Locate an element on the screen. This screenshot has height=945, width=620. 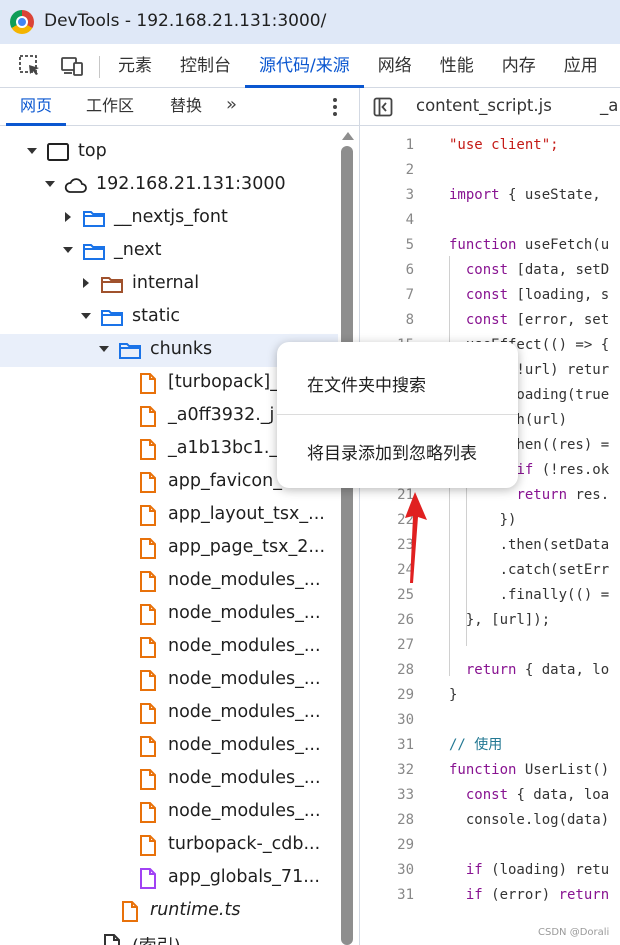
code-line: 24 .catch(setErr is located at coordinates (490, 570).